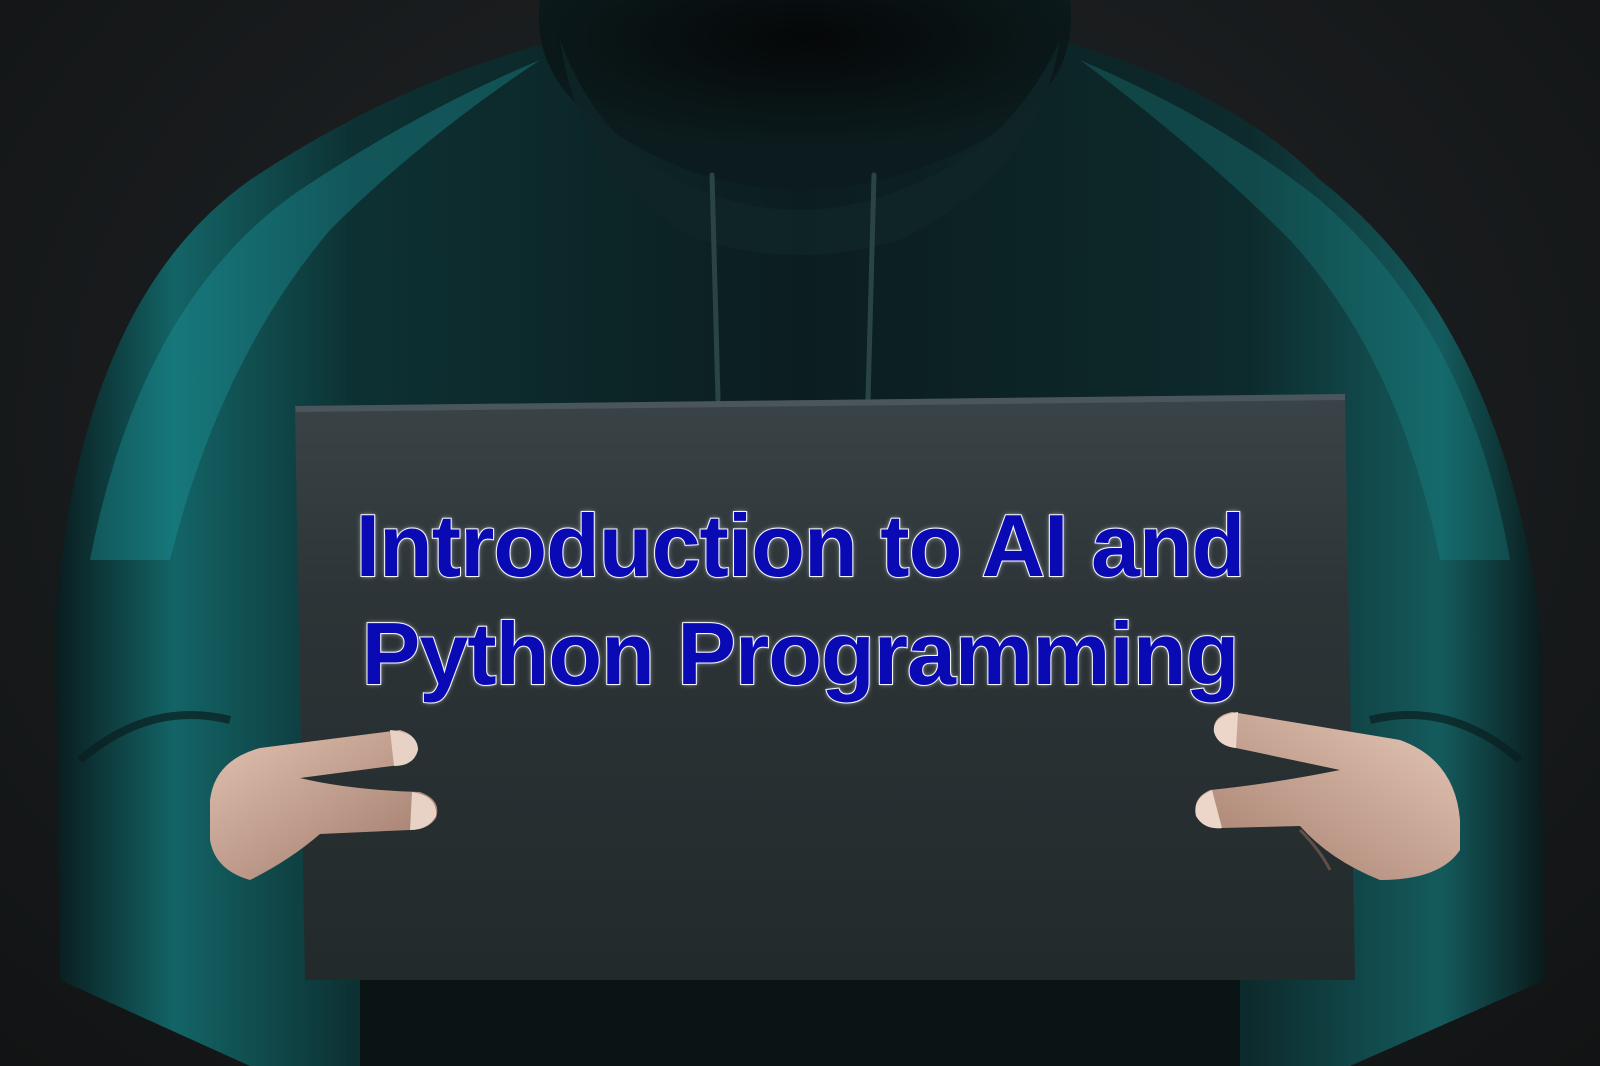 Image resolution: width=1600 pixels, height=1066 pixels. I want to click on sign-headline-line-2: Python Programming, so click(801, 653).